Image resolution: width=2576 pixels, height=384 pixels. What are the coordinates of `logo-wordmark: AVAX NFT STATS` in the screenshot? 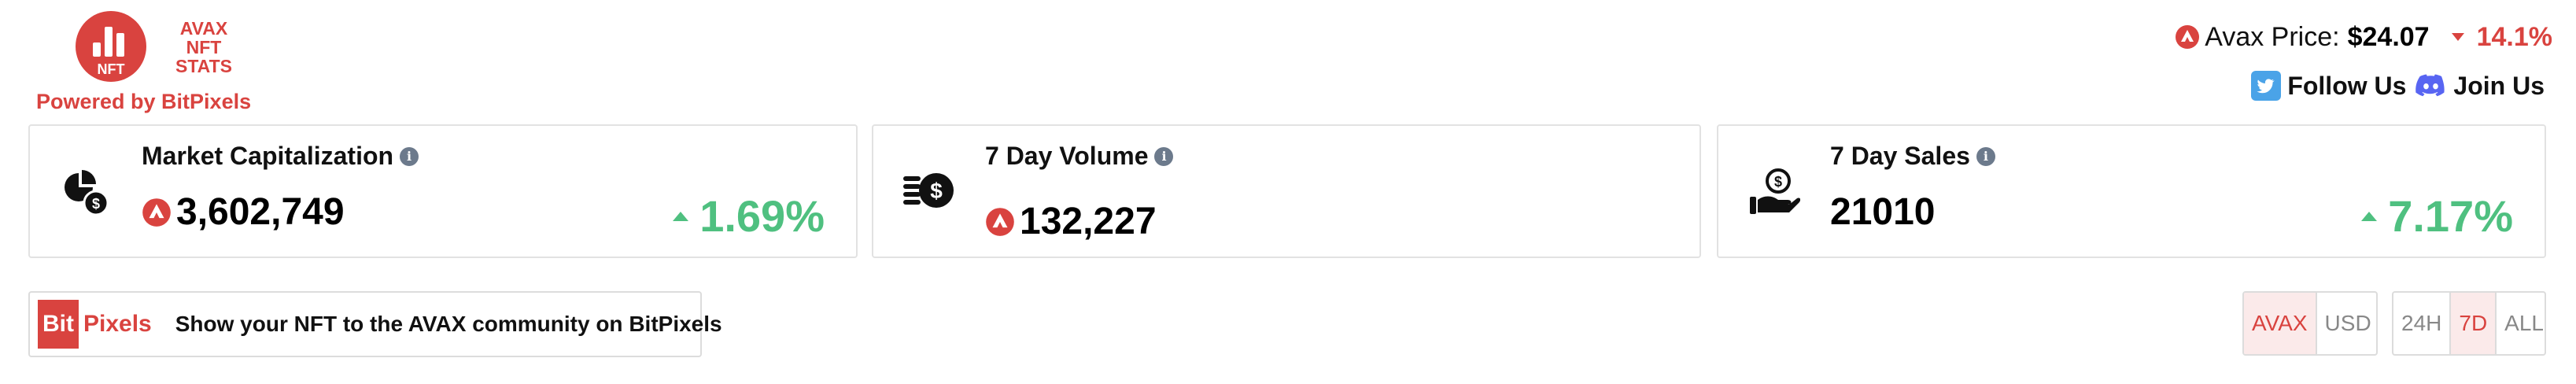 It's located at (204, 47).